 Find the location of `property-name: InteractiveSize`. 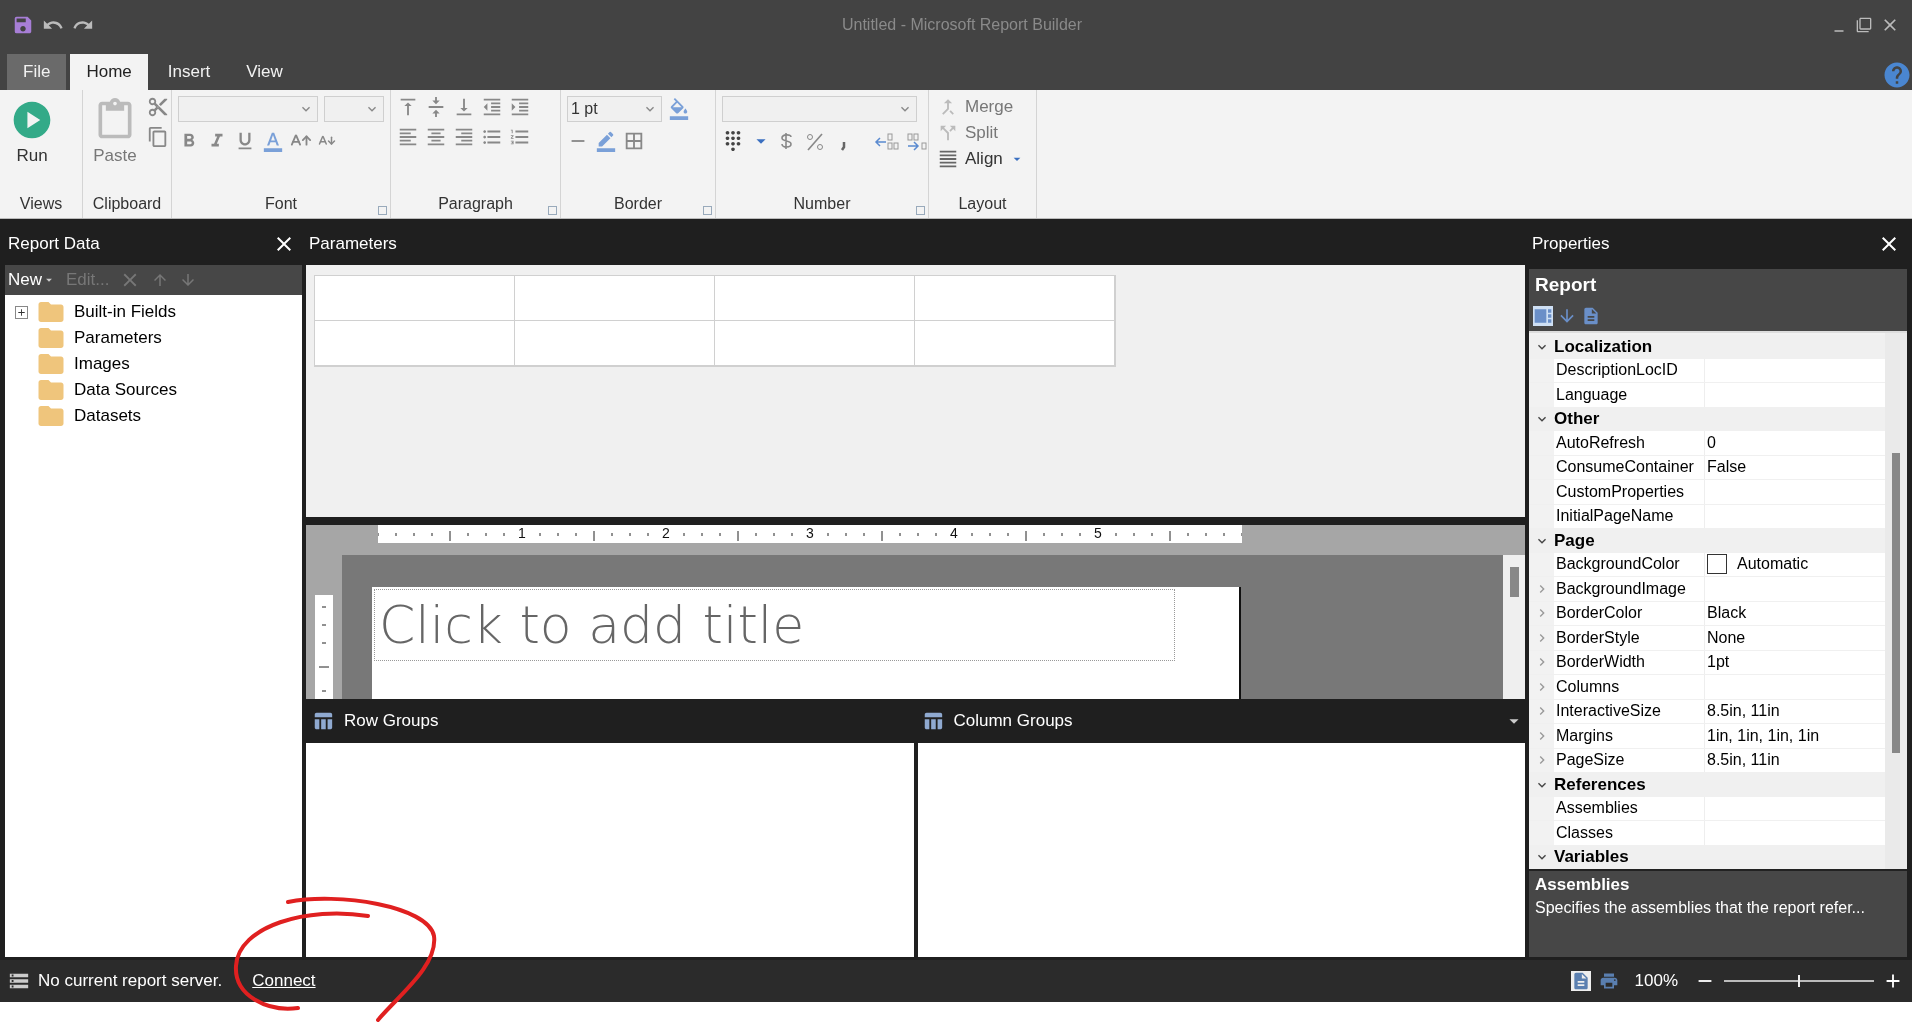

property-name: InteractiveSize is located at coordinates (1629, 711).